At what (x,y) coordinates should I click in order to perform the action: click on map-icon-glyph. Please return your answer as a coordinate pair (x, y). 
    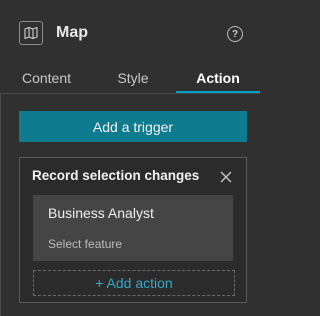
    Looking at the image, I should click on (31, 33).